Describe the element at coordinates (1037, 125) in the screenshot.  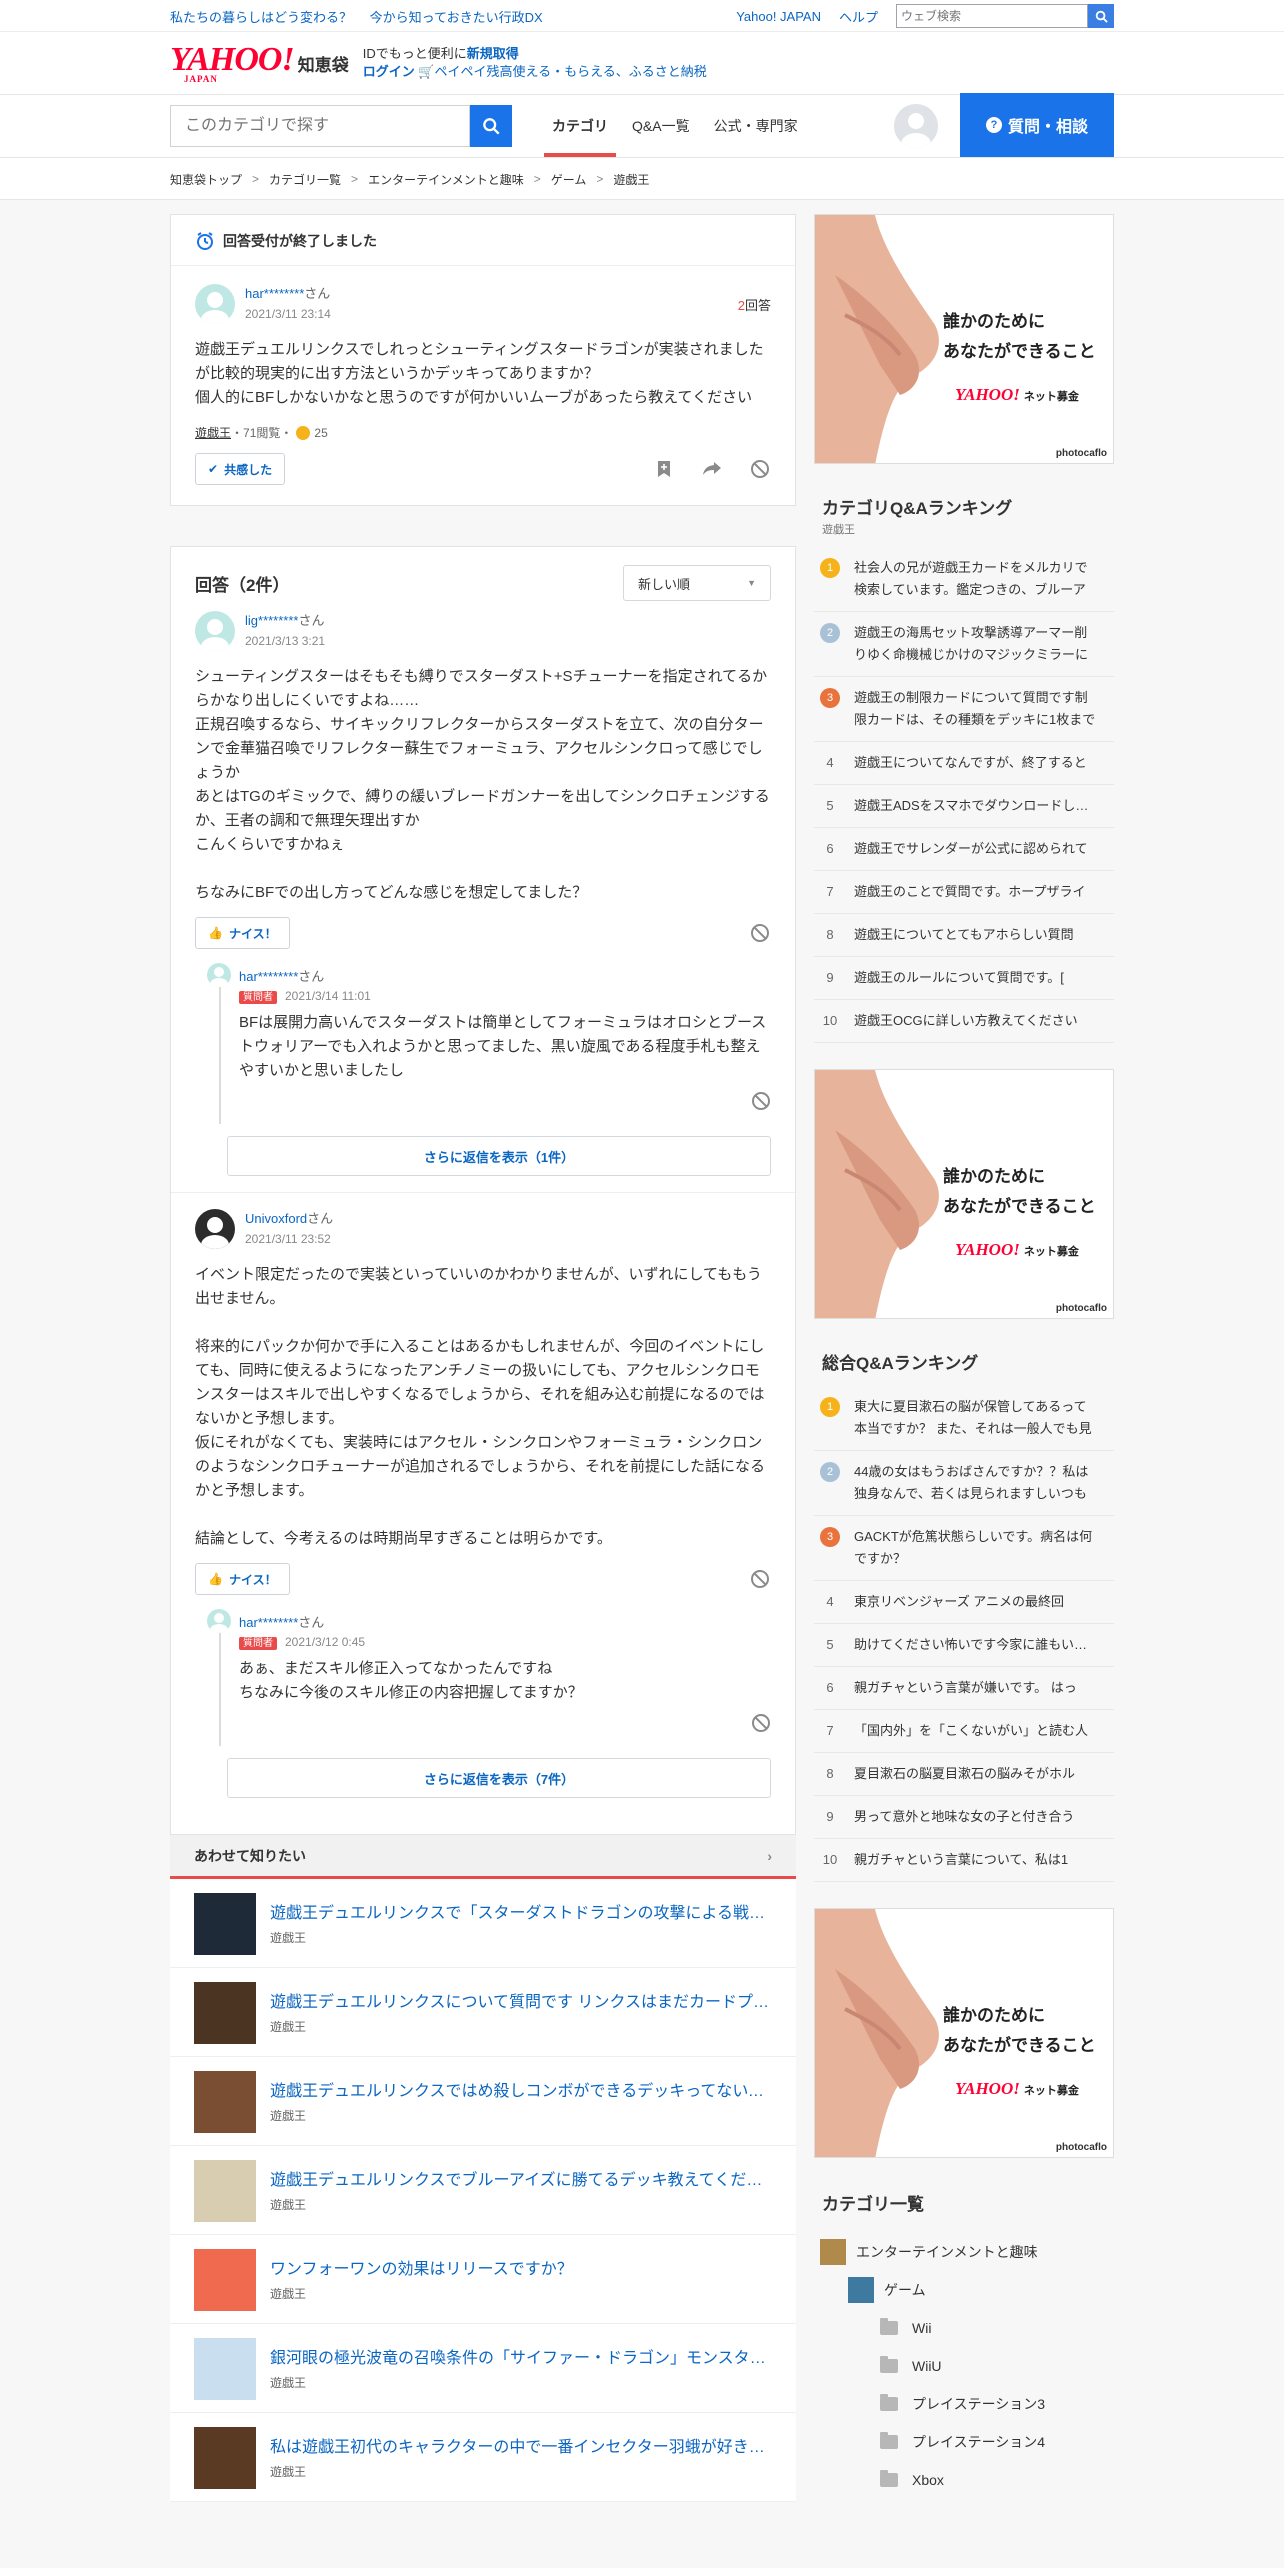
I see `ask-button: ? 質問・相談` at that location.